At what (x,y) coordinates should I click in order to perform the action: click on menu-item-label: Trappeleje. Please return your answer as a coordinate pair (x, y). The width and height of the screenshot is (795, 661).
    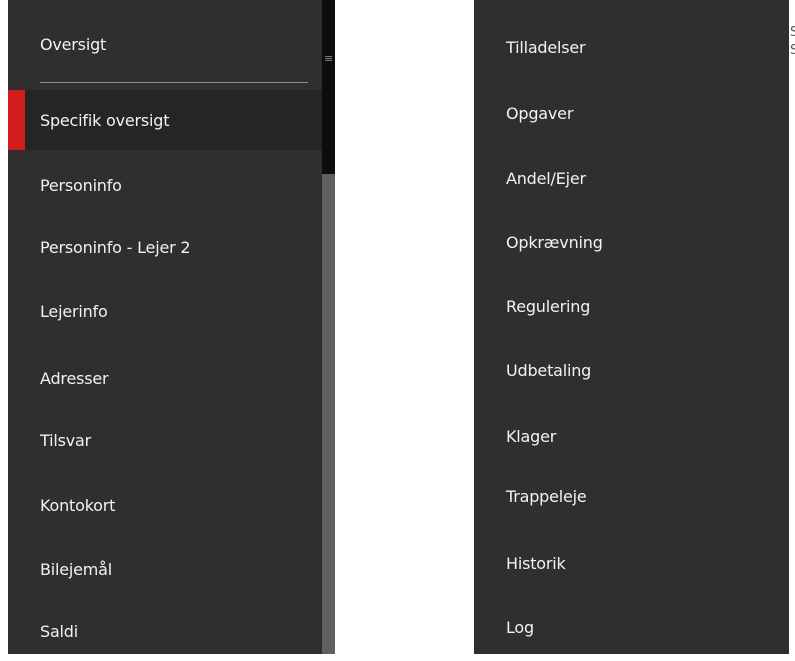
    Looking at the image, I should click on (546, 496).